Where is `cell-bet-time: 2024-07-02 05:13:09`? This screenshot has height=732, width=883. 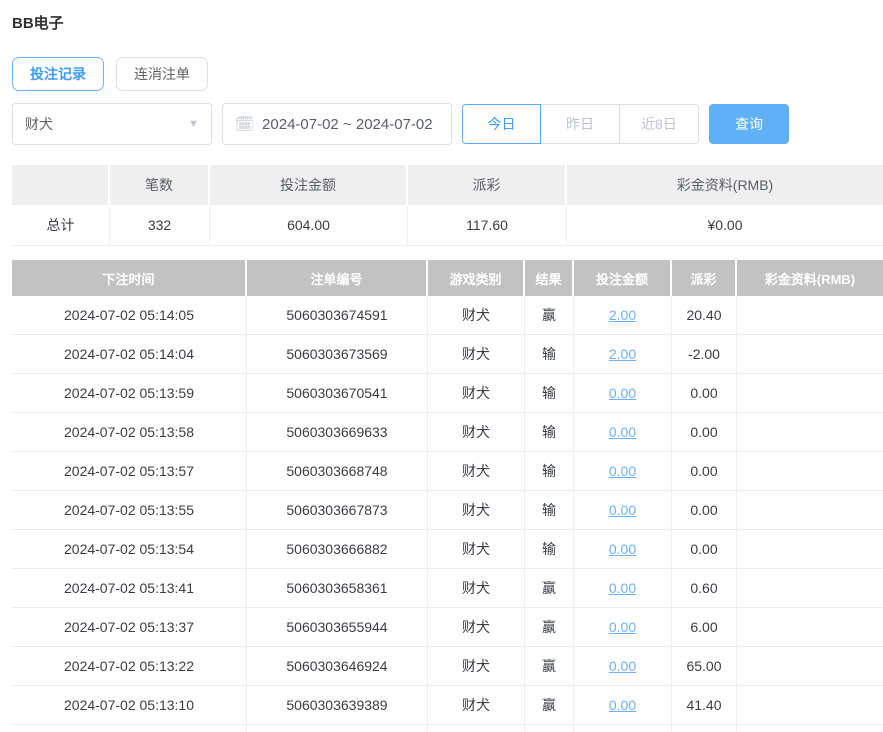
cell-bet-time: 2024-07-02 05:13:09 is located at coordinates (129, 728).